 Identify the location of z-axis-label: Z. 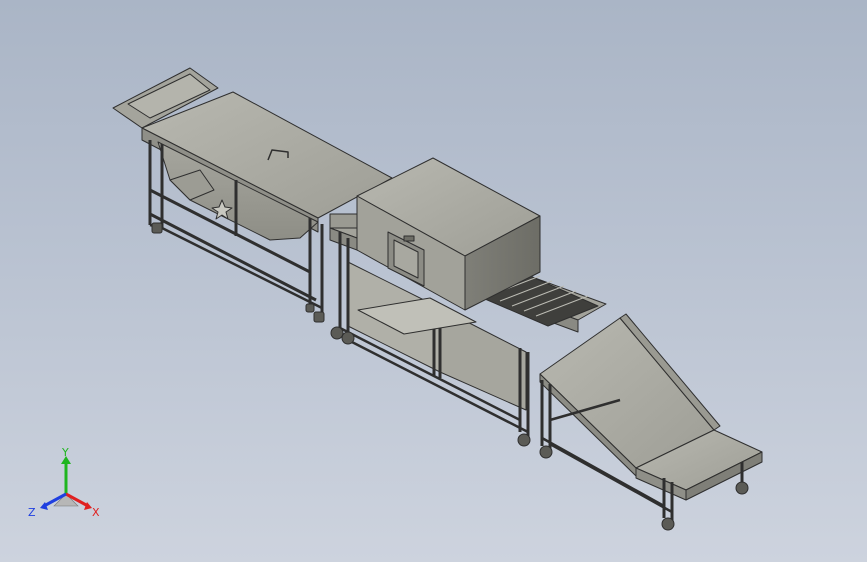
(32, 512).